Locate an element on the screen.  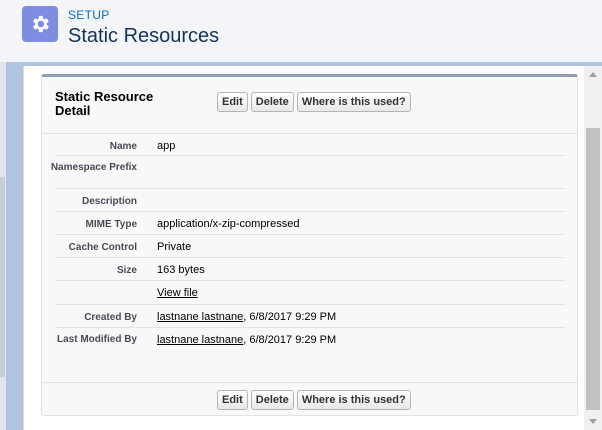
setup-breadcrumb: SETUP is located at coordinates (89, 15).